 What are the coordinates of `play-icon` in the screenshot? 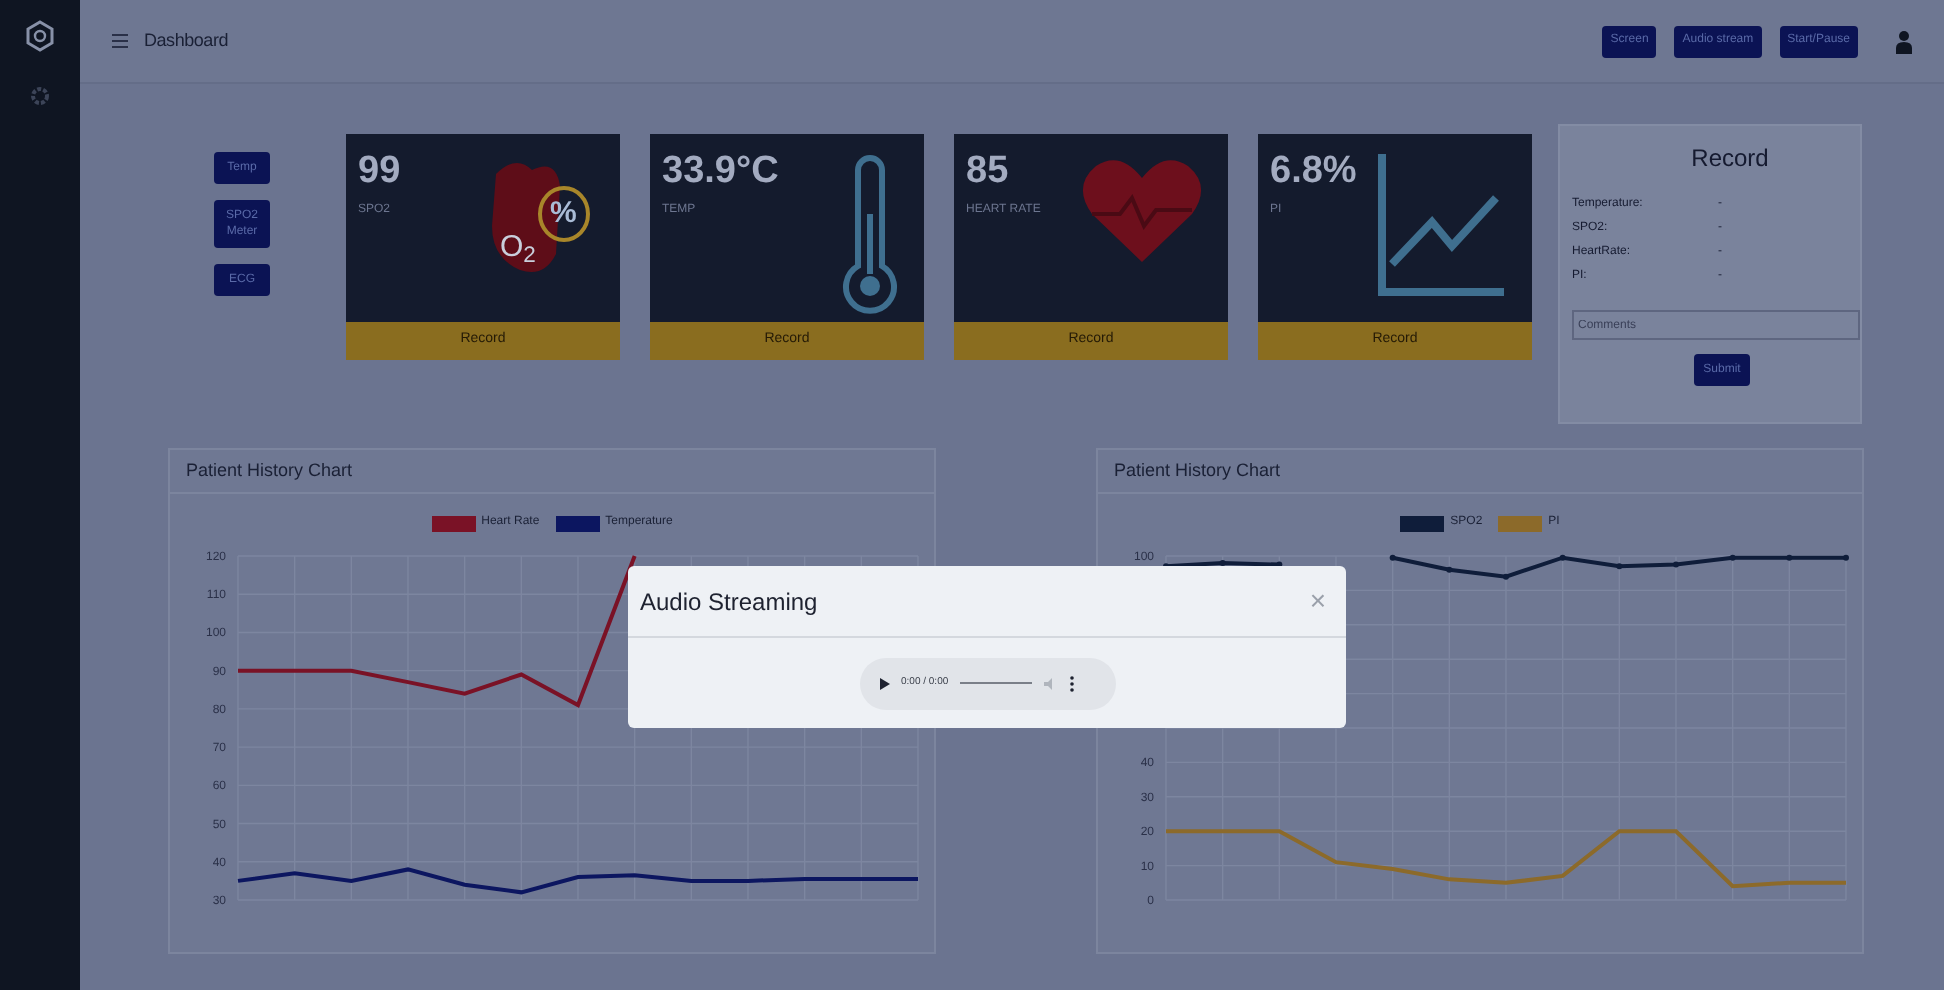 It's located at (884, 683).